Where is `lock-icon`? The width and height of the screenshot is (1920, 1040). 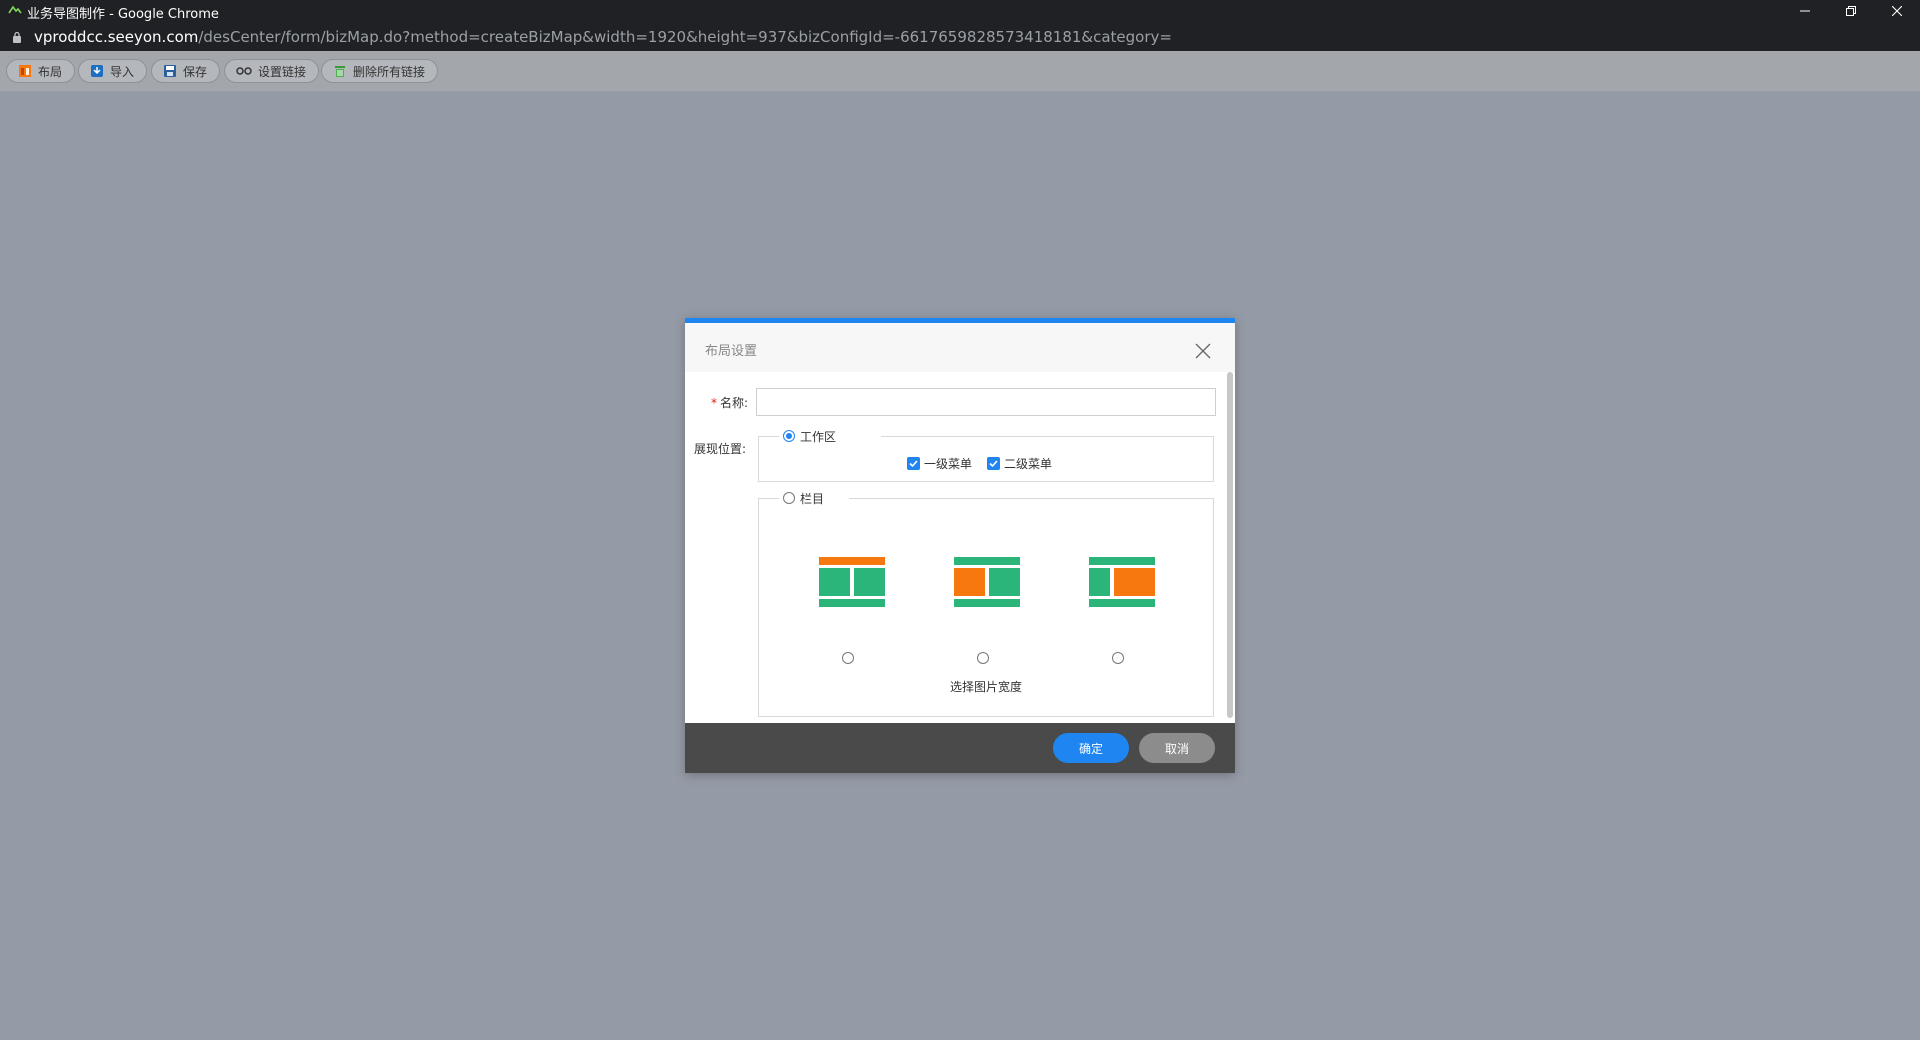 lock-icon is located at coordinates (17, 37).